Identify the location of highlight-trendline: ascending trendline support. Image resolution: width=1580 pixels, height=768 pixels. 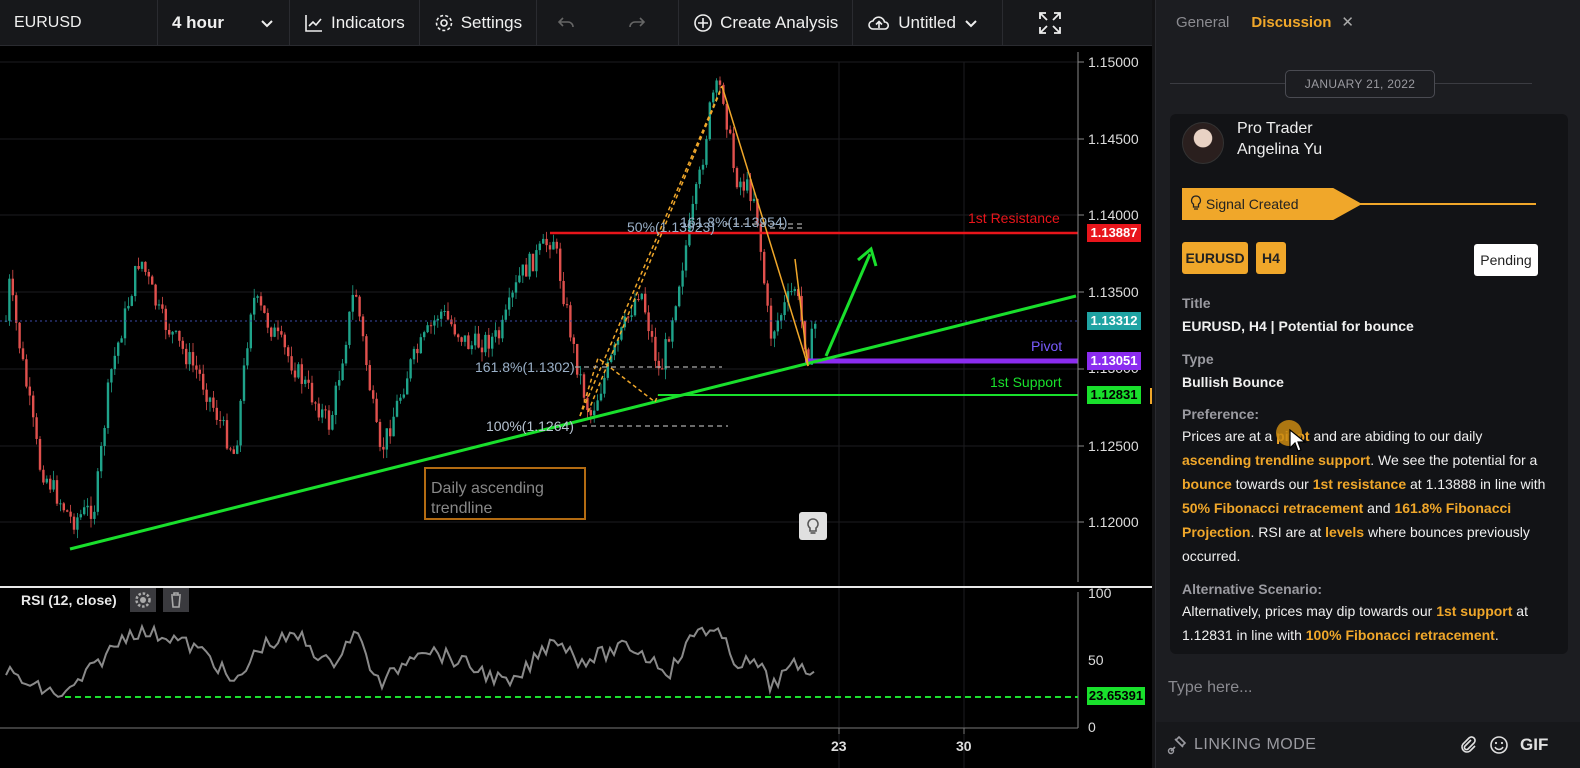
(1276, 460).